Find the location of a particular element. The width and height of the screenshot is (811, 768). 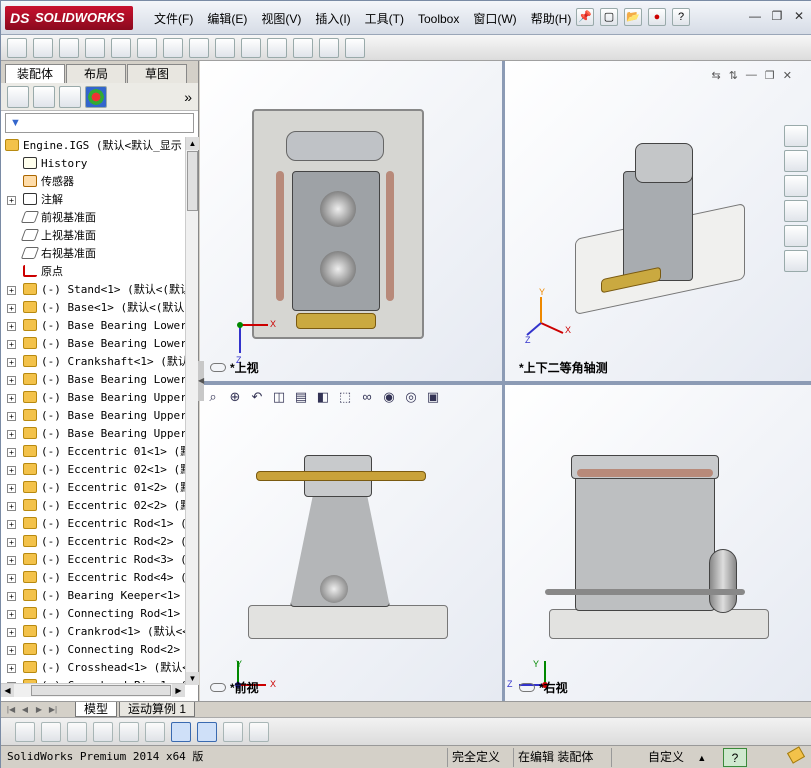

tree-item: + (-) Stand<1> (默认<(默认 is located at coordinates (93, 290).